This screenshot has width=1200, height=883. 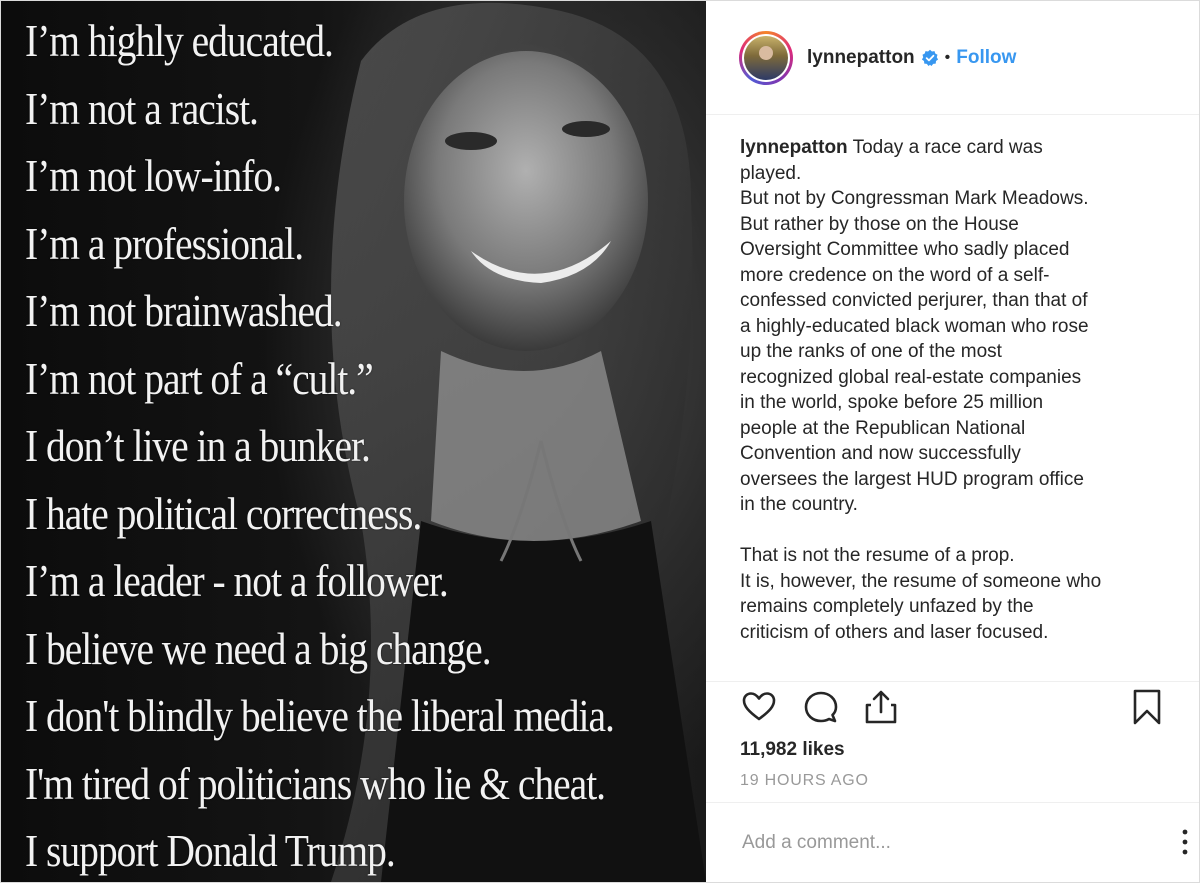 What do you see at coordinates (1185, 842) in the screenshot?
I see `more-options-icon` at bounding box center [1185, 842].